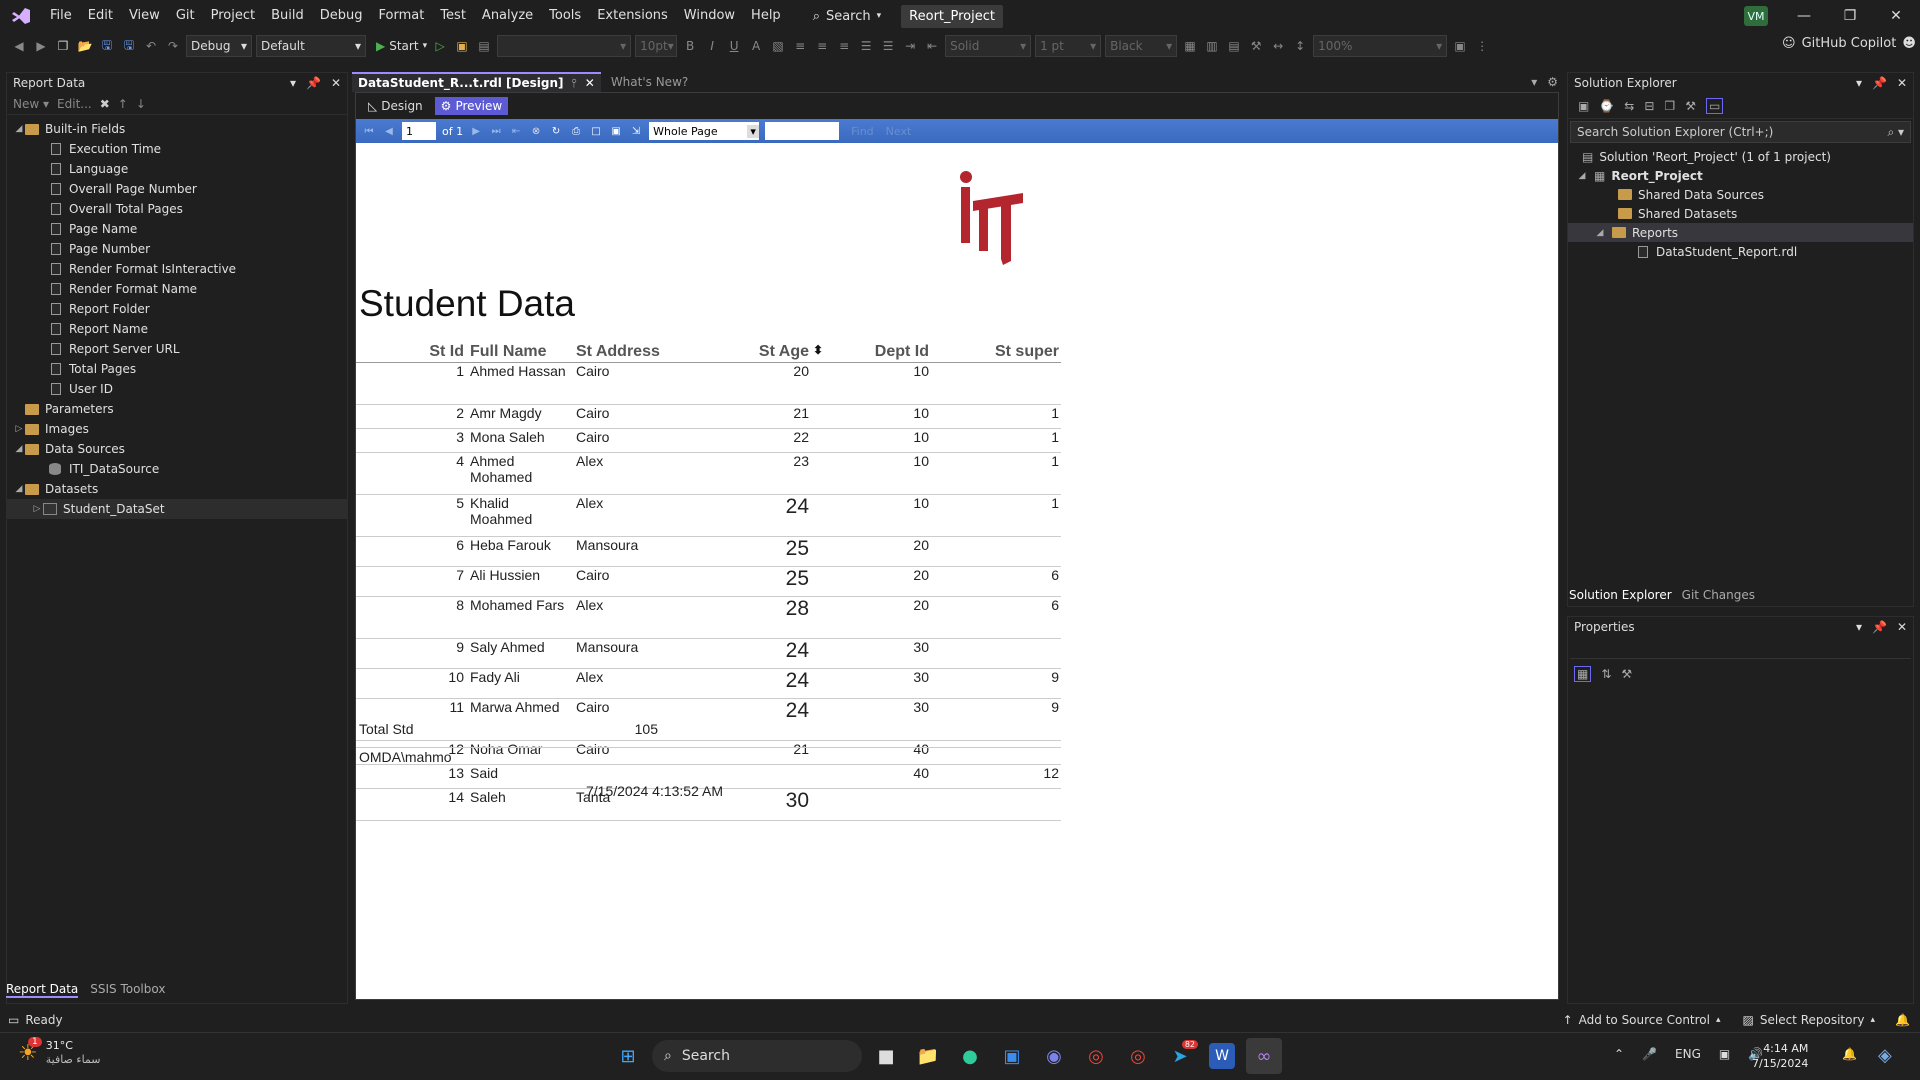  Describe the element at coordinates (471, 106) in the screenshot. I see `tab-preview: ⚙ Preview` at that location.